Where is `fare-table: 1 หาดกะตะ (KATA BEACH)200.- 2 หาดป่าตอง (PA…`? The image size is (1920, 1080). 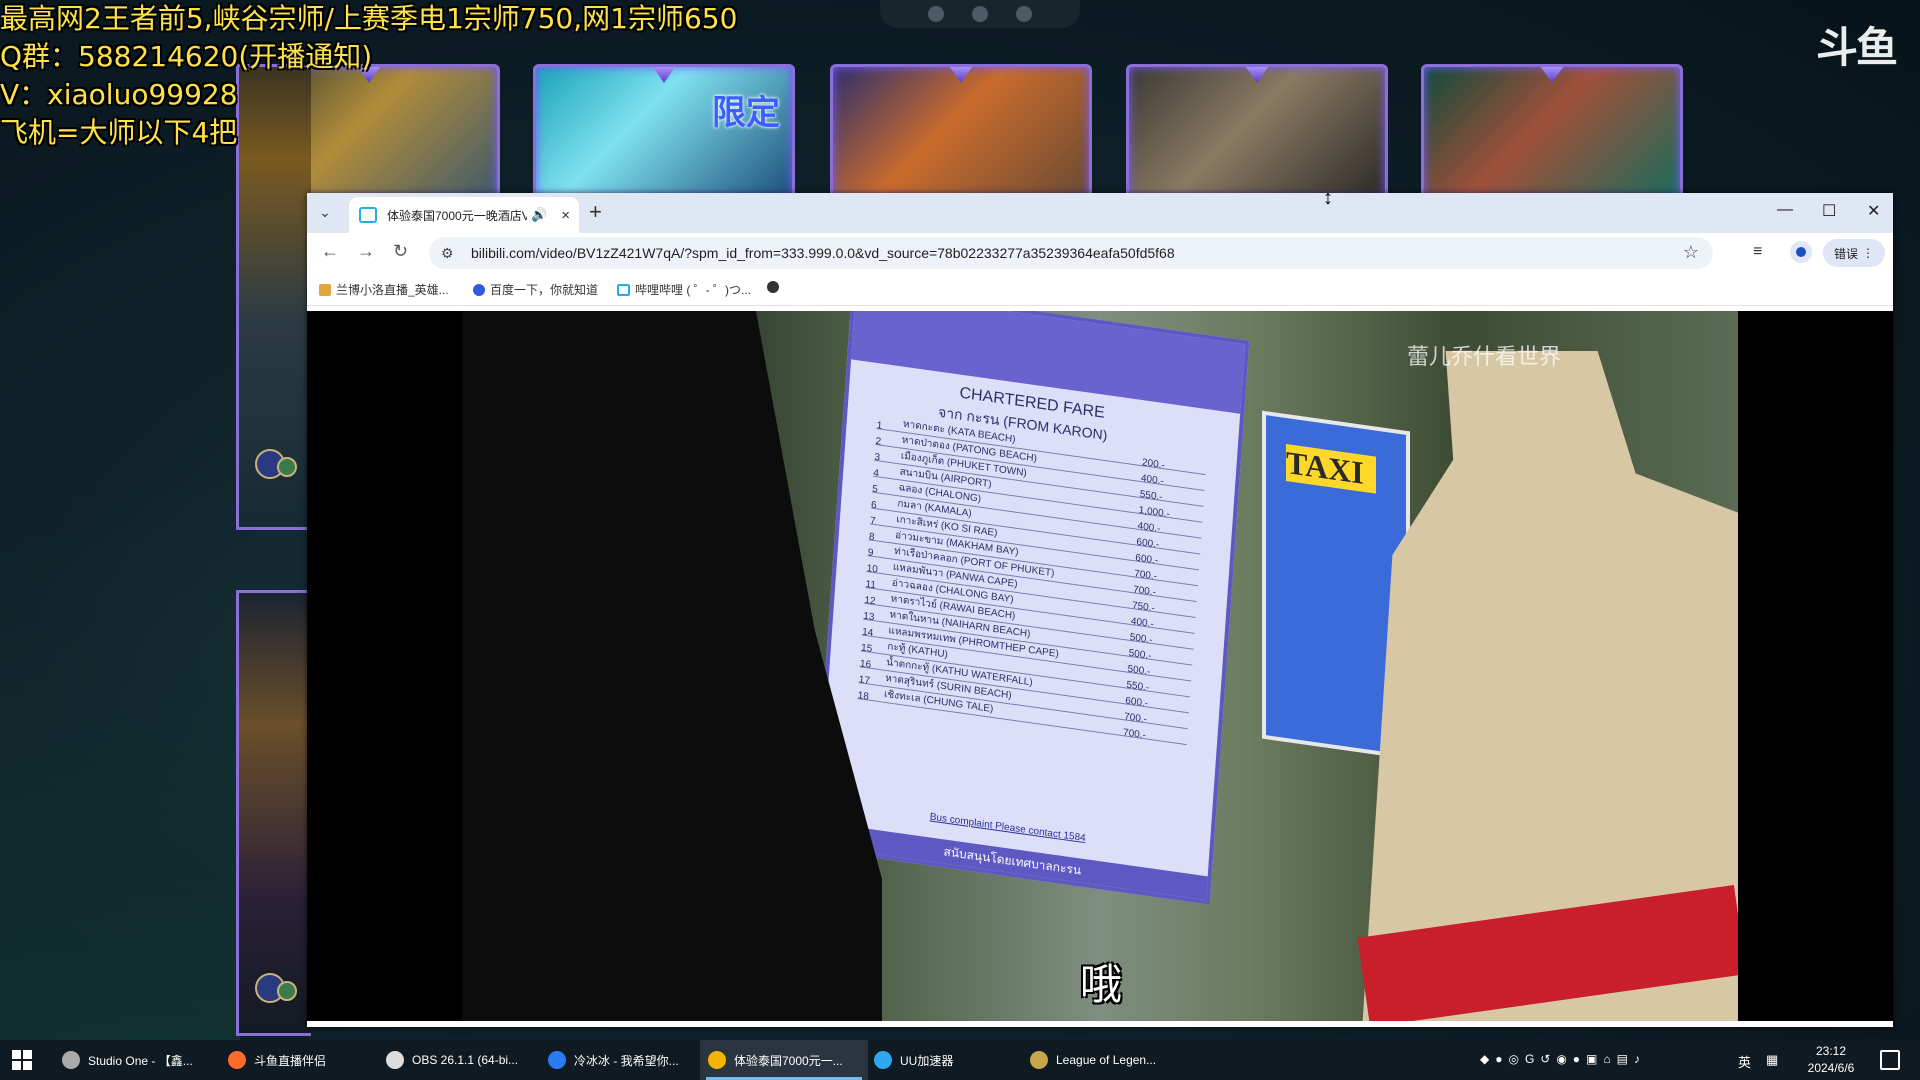 fare-table: 1 หาดกะตะ (KATA BEACH)200.- 2 หาดป่าตอง (PA… is located at coordinates (1032, 579).